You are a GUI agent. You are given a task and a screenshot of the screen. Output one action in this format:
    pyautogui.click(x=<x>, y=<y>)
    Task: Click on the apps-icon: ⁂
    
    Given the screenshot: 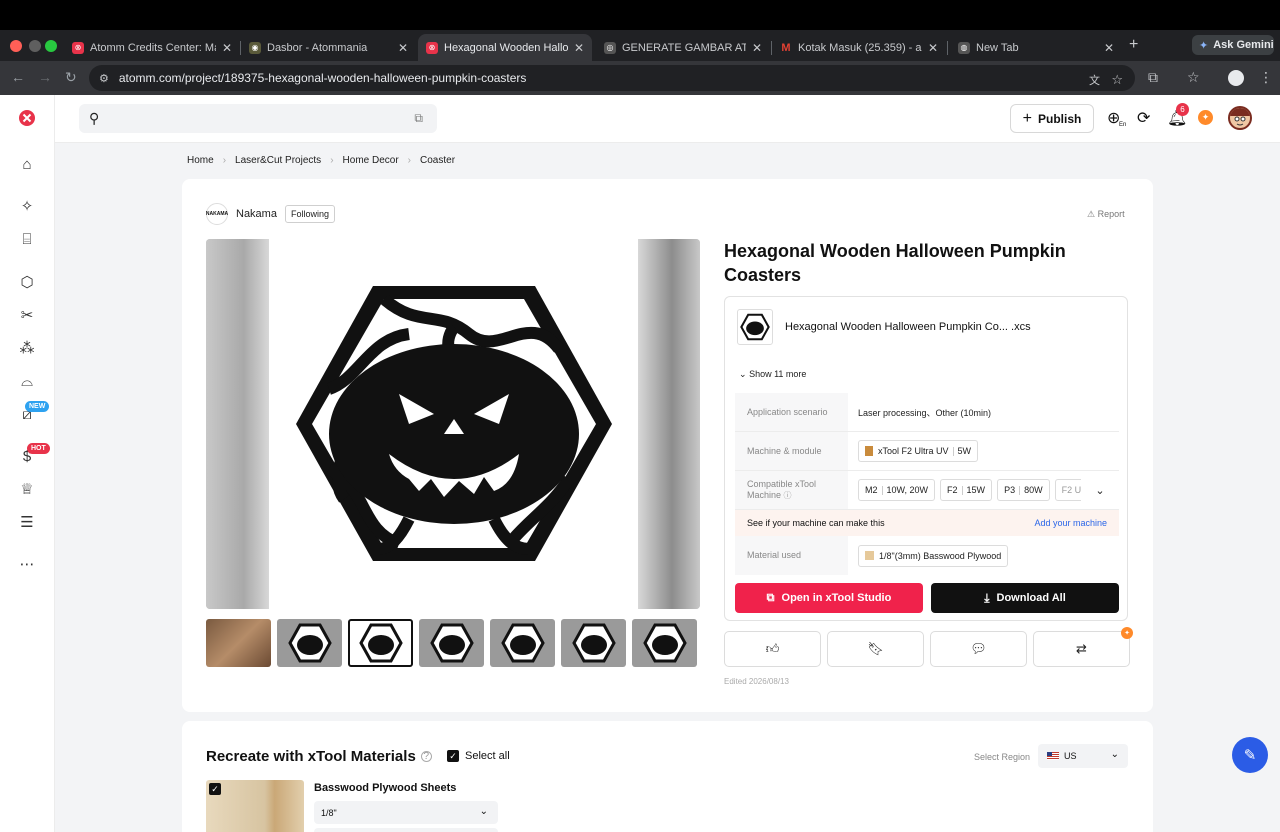 What is the action you would take?
    pyautogui.click(x=27, y=348)
    